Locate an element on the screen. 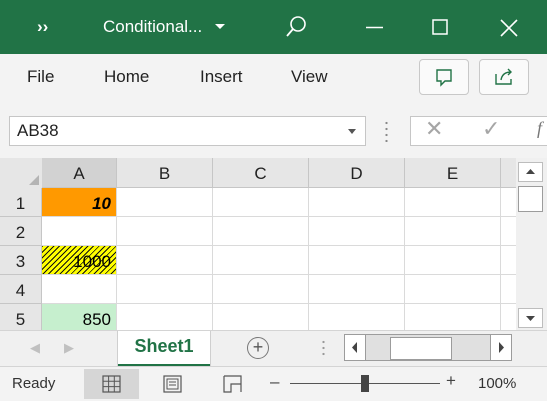  column-header-a: A is located at coordinates (79, 173).